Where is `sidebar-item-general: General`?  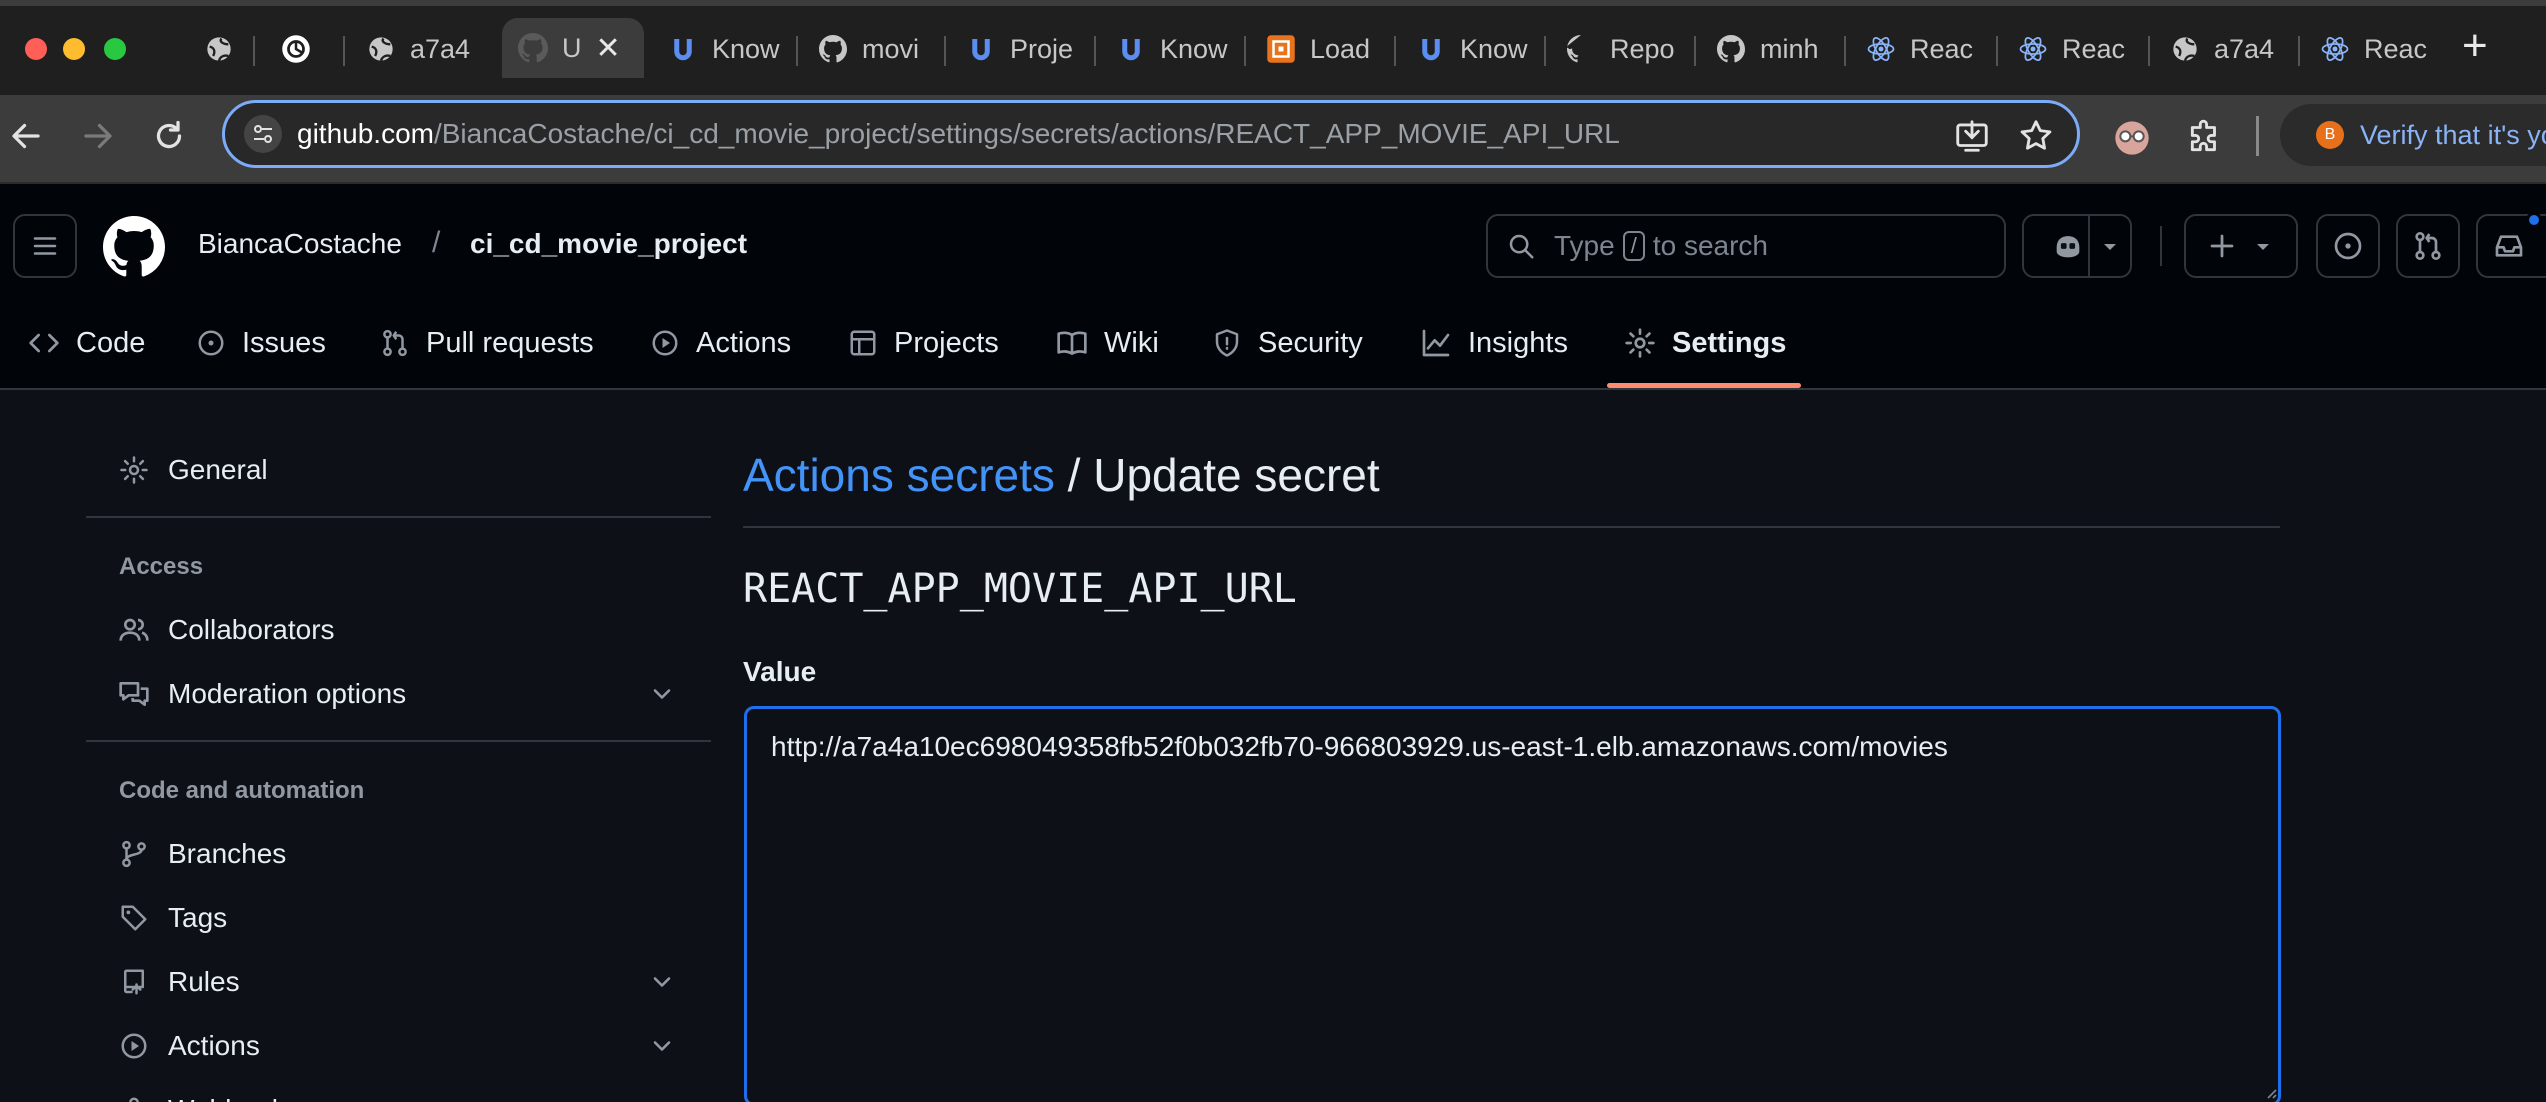
sidebar-item-general: General is located at coordinates (193, 470).